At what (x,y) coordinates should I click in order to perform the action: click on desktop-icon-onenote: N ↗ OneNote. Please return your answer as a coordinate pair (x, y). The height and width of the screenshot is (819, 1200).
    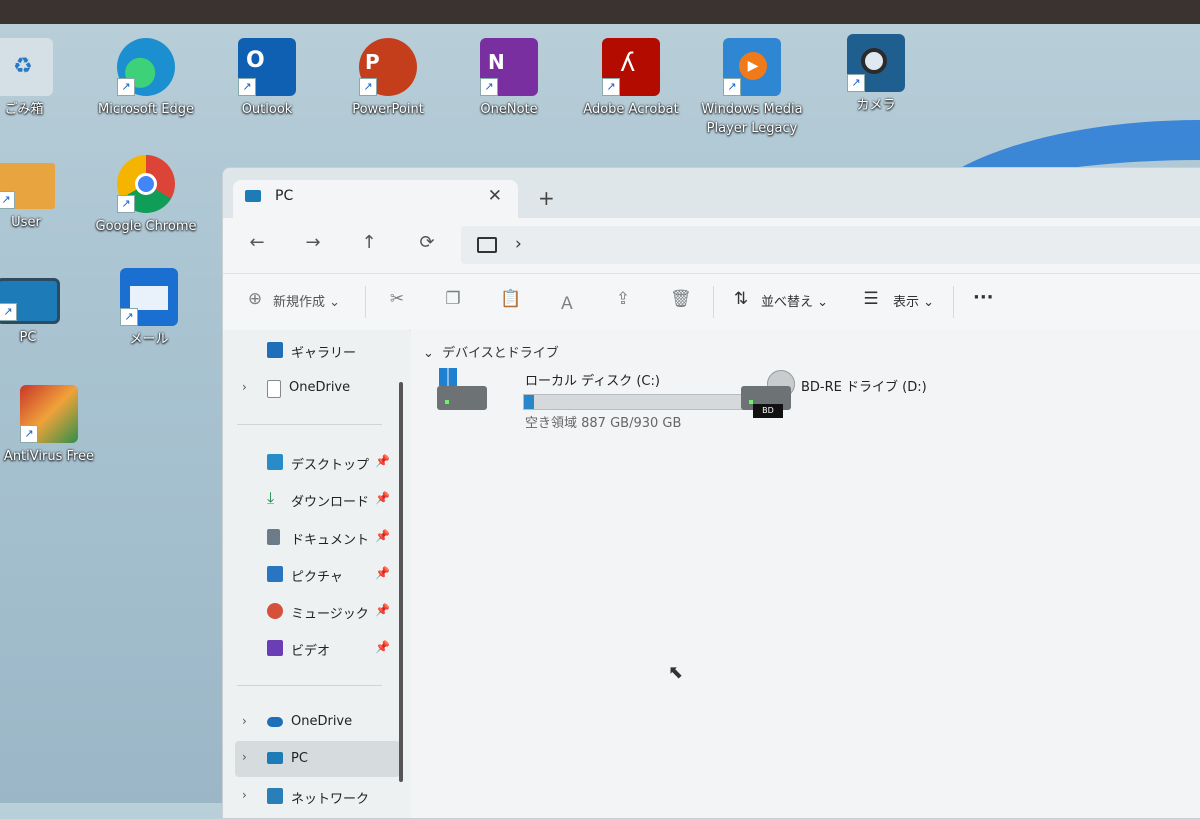
    Looking at the image, I should click on (509, 78).